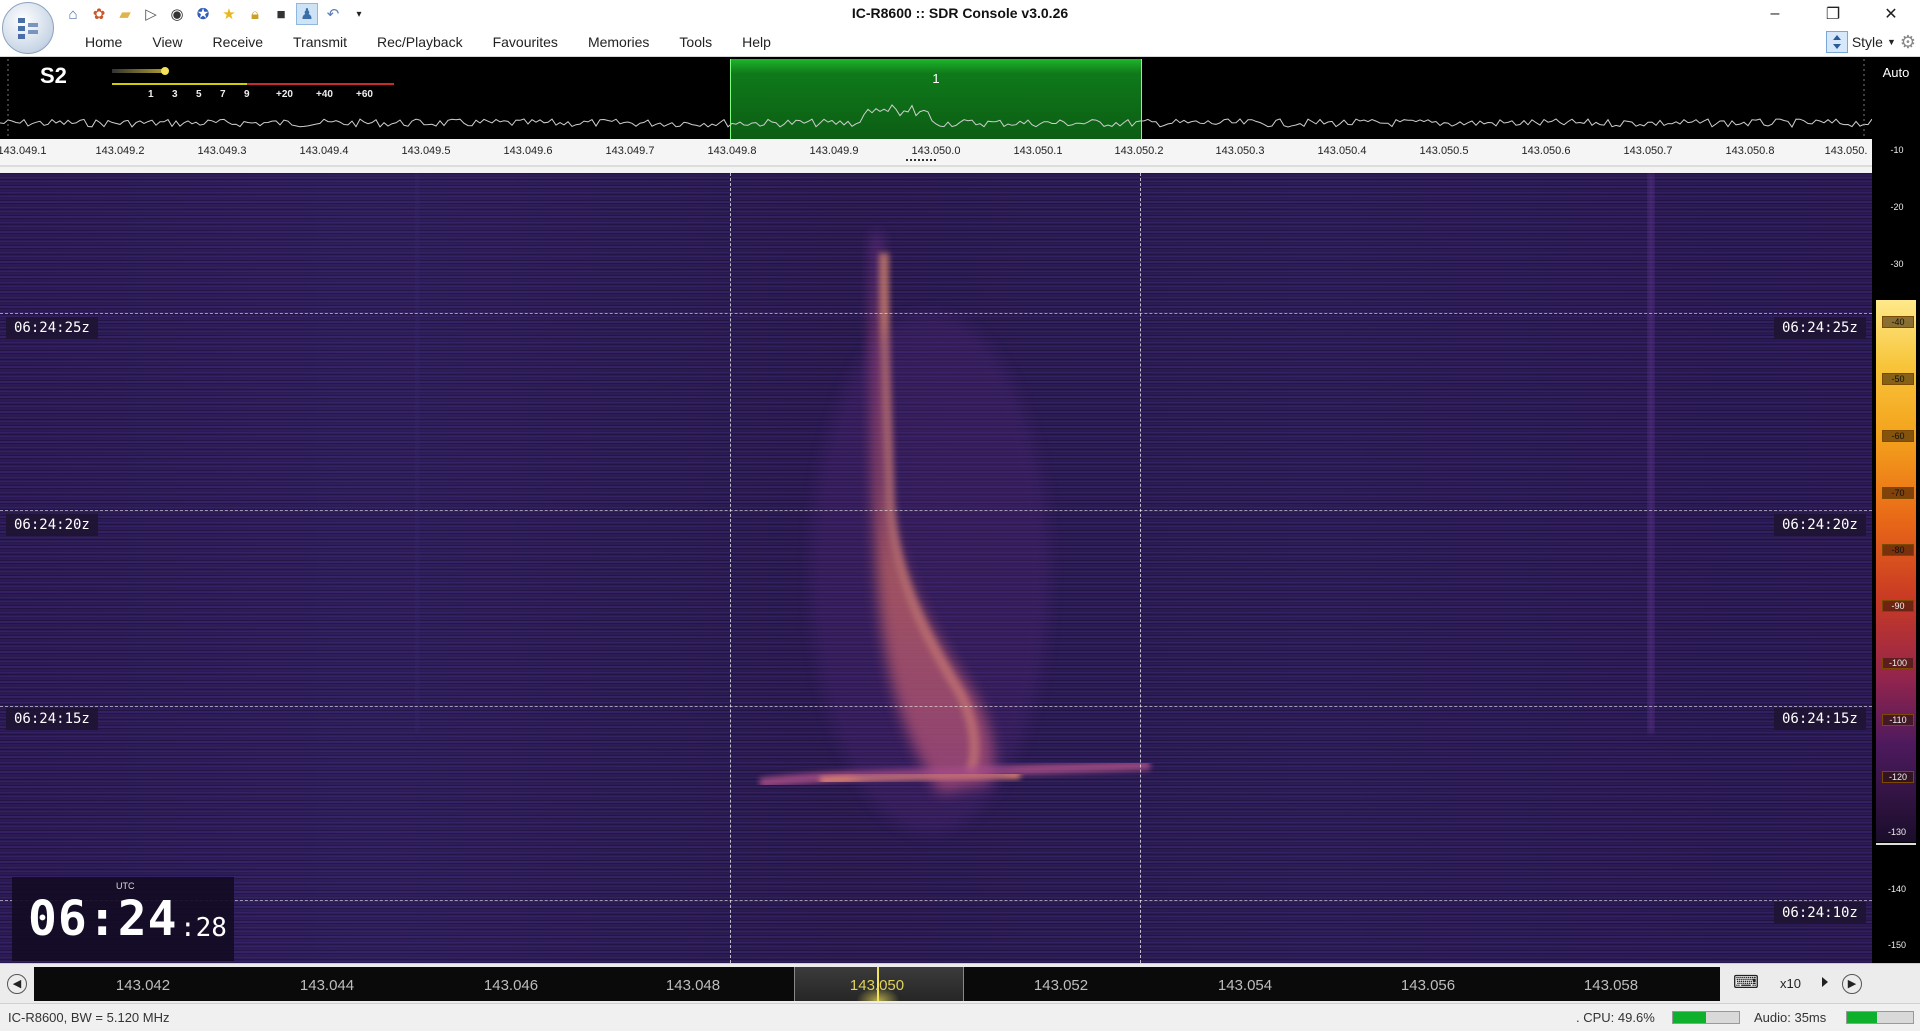 The width and height of the screenshot is (1920, 1031). I want to click on audio-status: Audio: 35ms, so click(1790, 1017).